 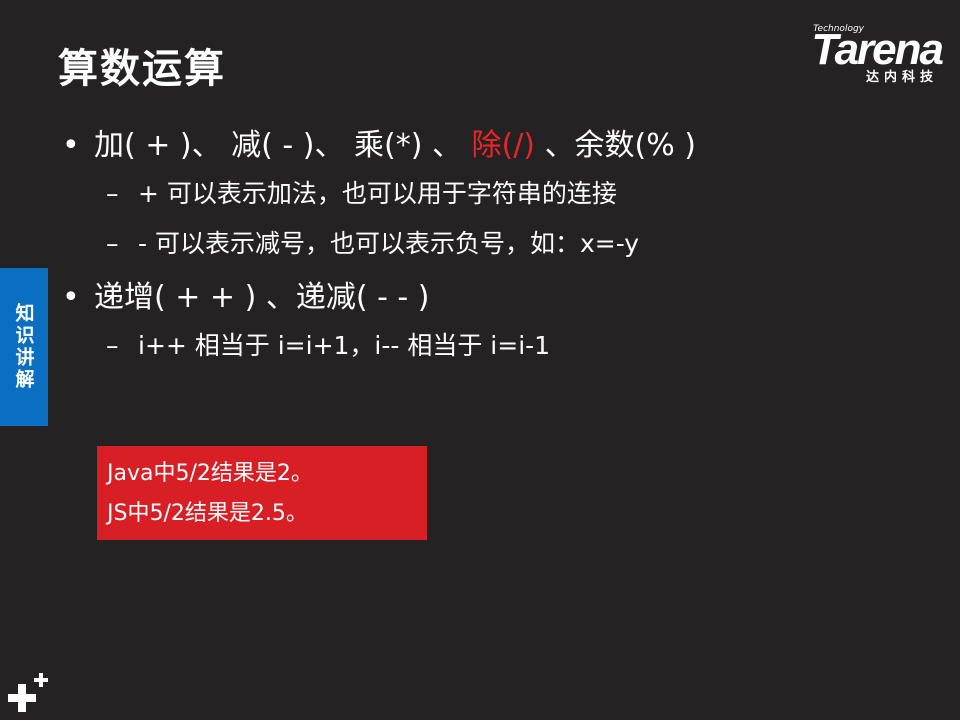 I want to click on bullet-text: 递增( + + ) 、递减( - - ), so click(x=262, y=297).